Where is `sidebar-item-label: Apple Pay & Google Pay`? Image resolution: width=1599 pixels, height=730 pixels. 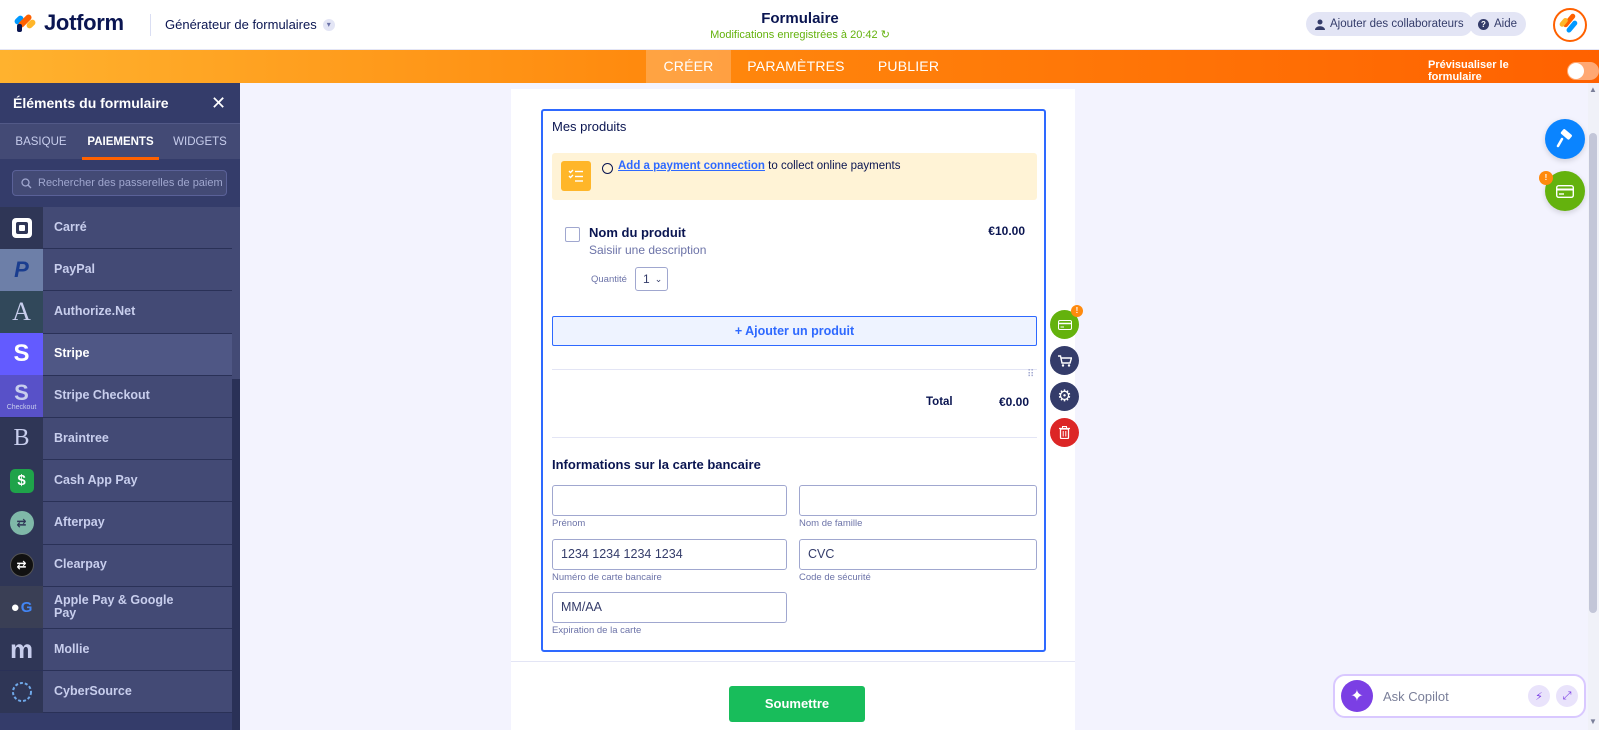
sidebar-item-label: Apple Pay & Google Pay is located at coordinates (114, 606).